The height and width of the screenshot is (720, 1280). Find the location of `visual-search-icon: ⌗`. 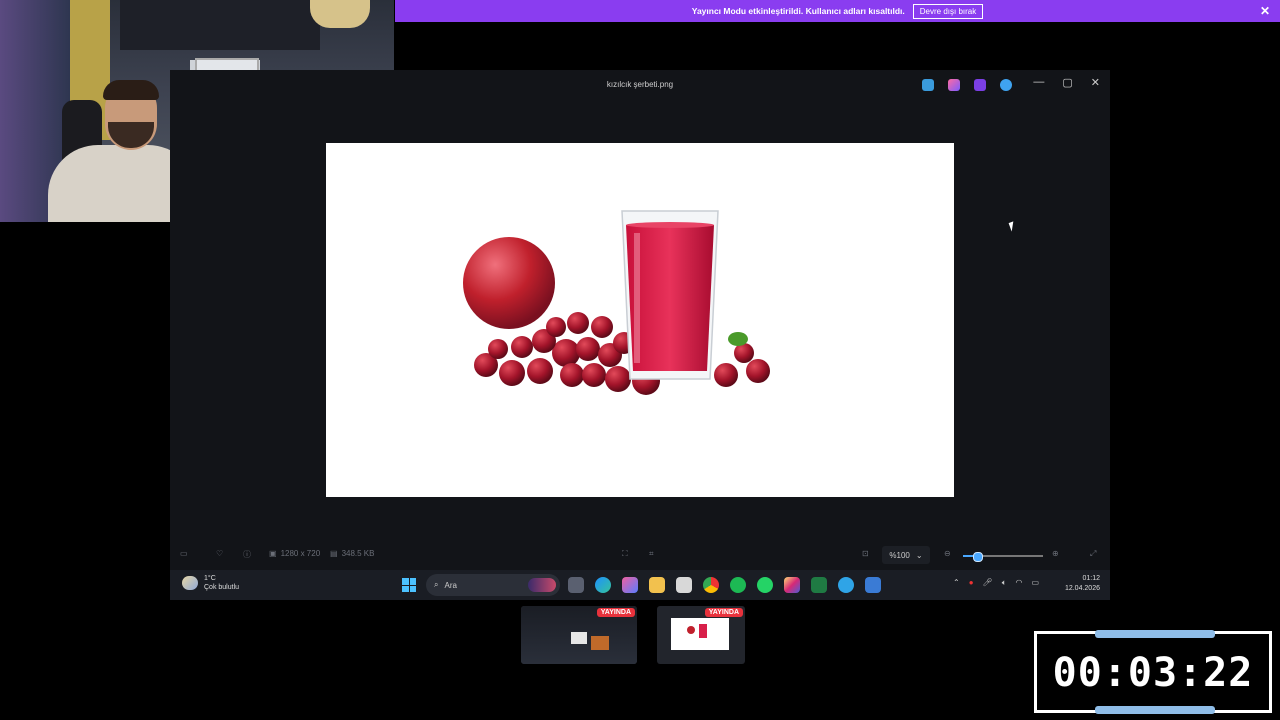

visual-search-icon: ⌗ is located at coordinates (651, 554).